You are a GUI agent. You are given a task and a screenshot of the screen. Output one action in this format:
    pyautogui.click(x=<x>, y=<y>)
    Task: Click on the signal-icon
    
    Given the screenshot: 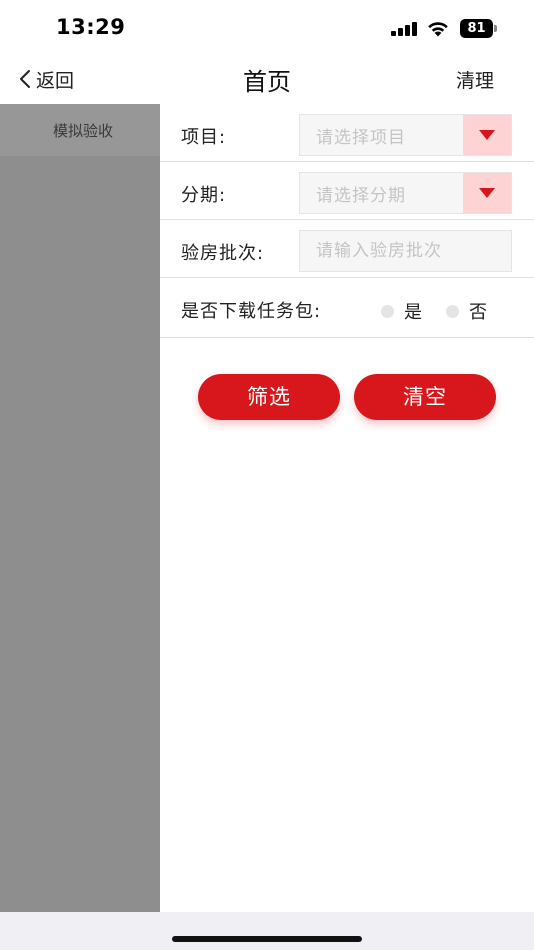 What is the action you would take?
    pyautogui.click(x=404, y=29)
    